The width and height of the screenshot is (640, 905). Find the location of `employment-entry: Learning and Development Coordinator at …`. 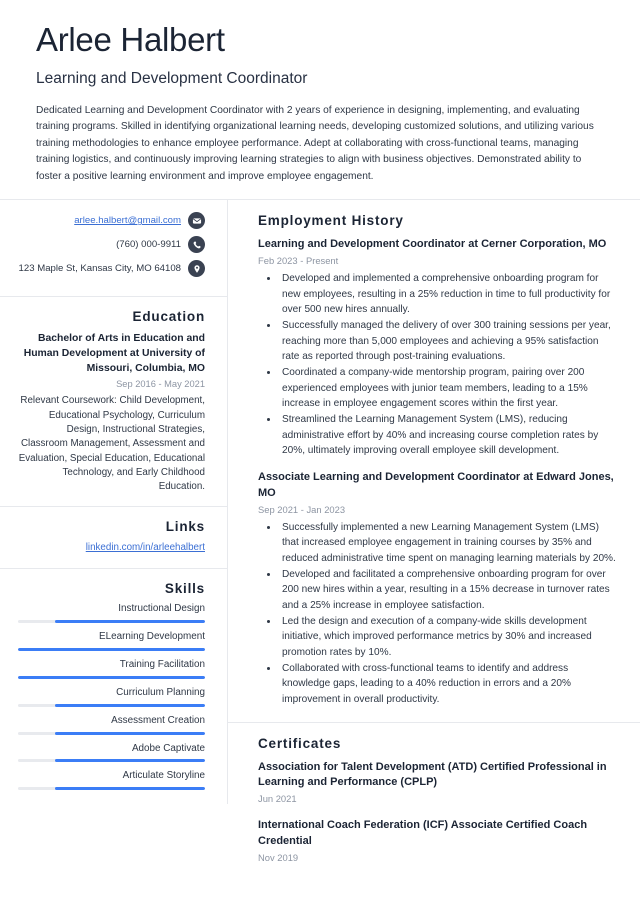

employment-entry: Learning and Development Coordinator at … is located at coordinates (438, 347).